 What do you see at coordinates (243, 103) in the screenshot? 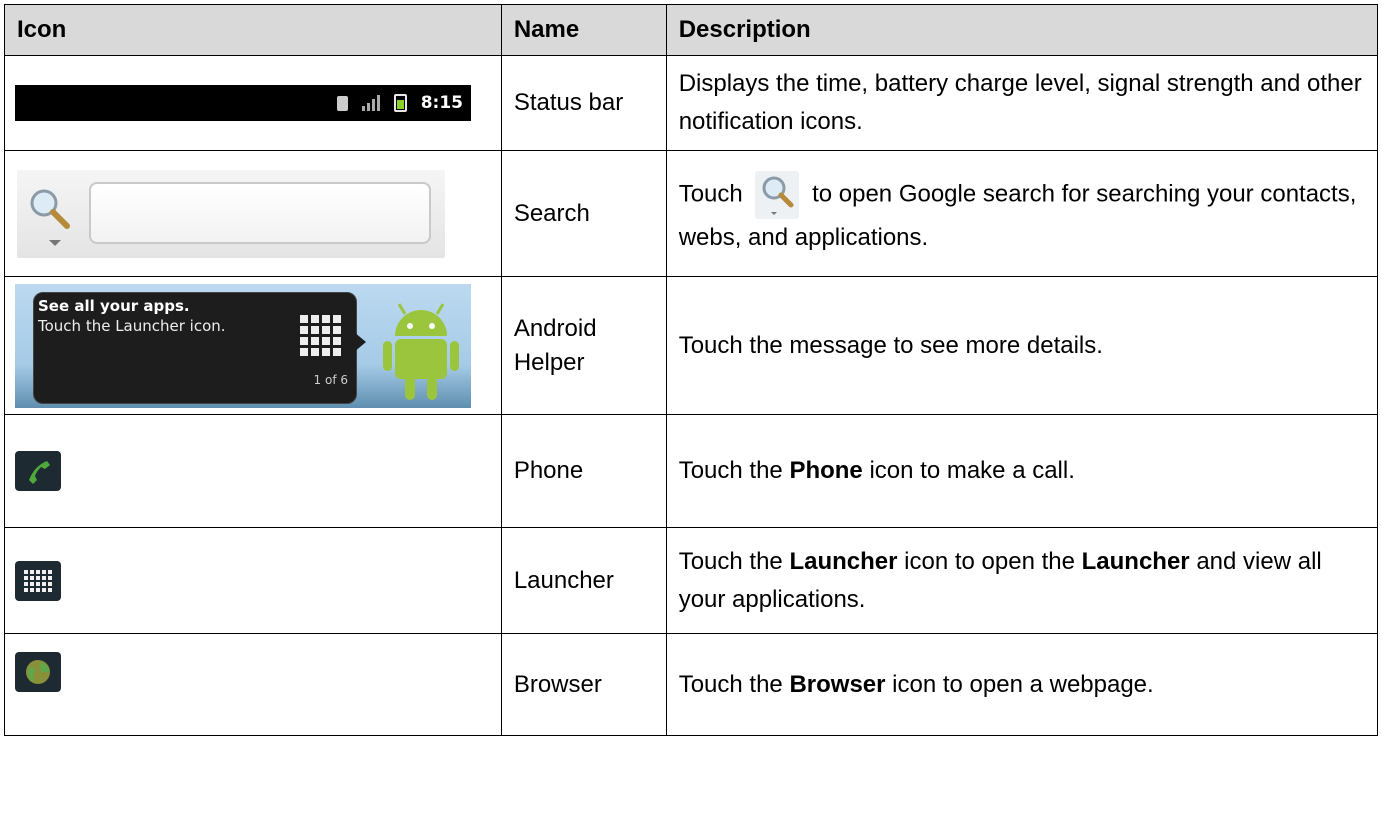
I see `status-bar-image: 8:15` at bounding box center [243, 103].